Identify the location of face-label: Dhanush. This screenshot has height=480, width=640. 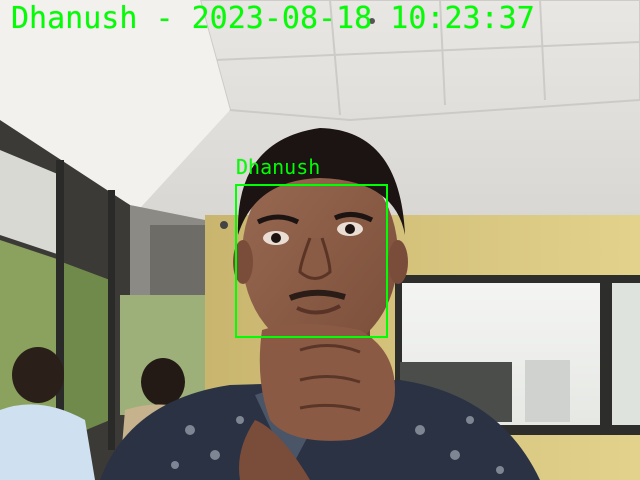
(278, 167).